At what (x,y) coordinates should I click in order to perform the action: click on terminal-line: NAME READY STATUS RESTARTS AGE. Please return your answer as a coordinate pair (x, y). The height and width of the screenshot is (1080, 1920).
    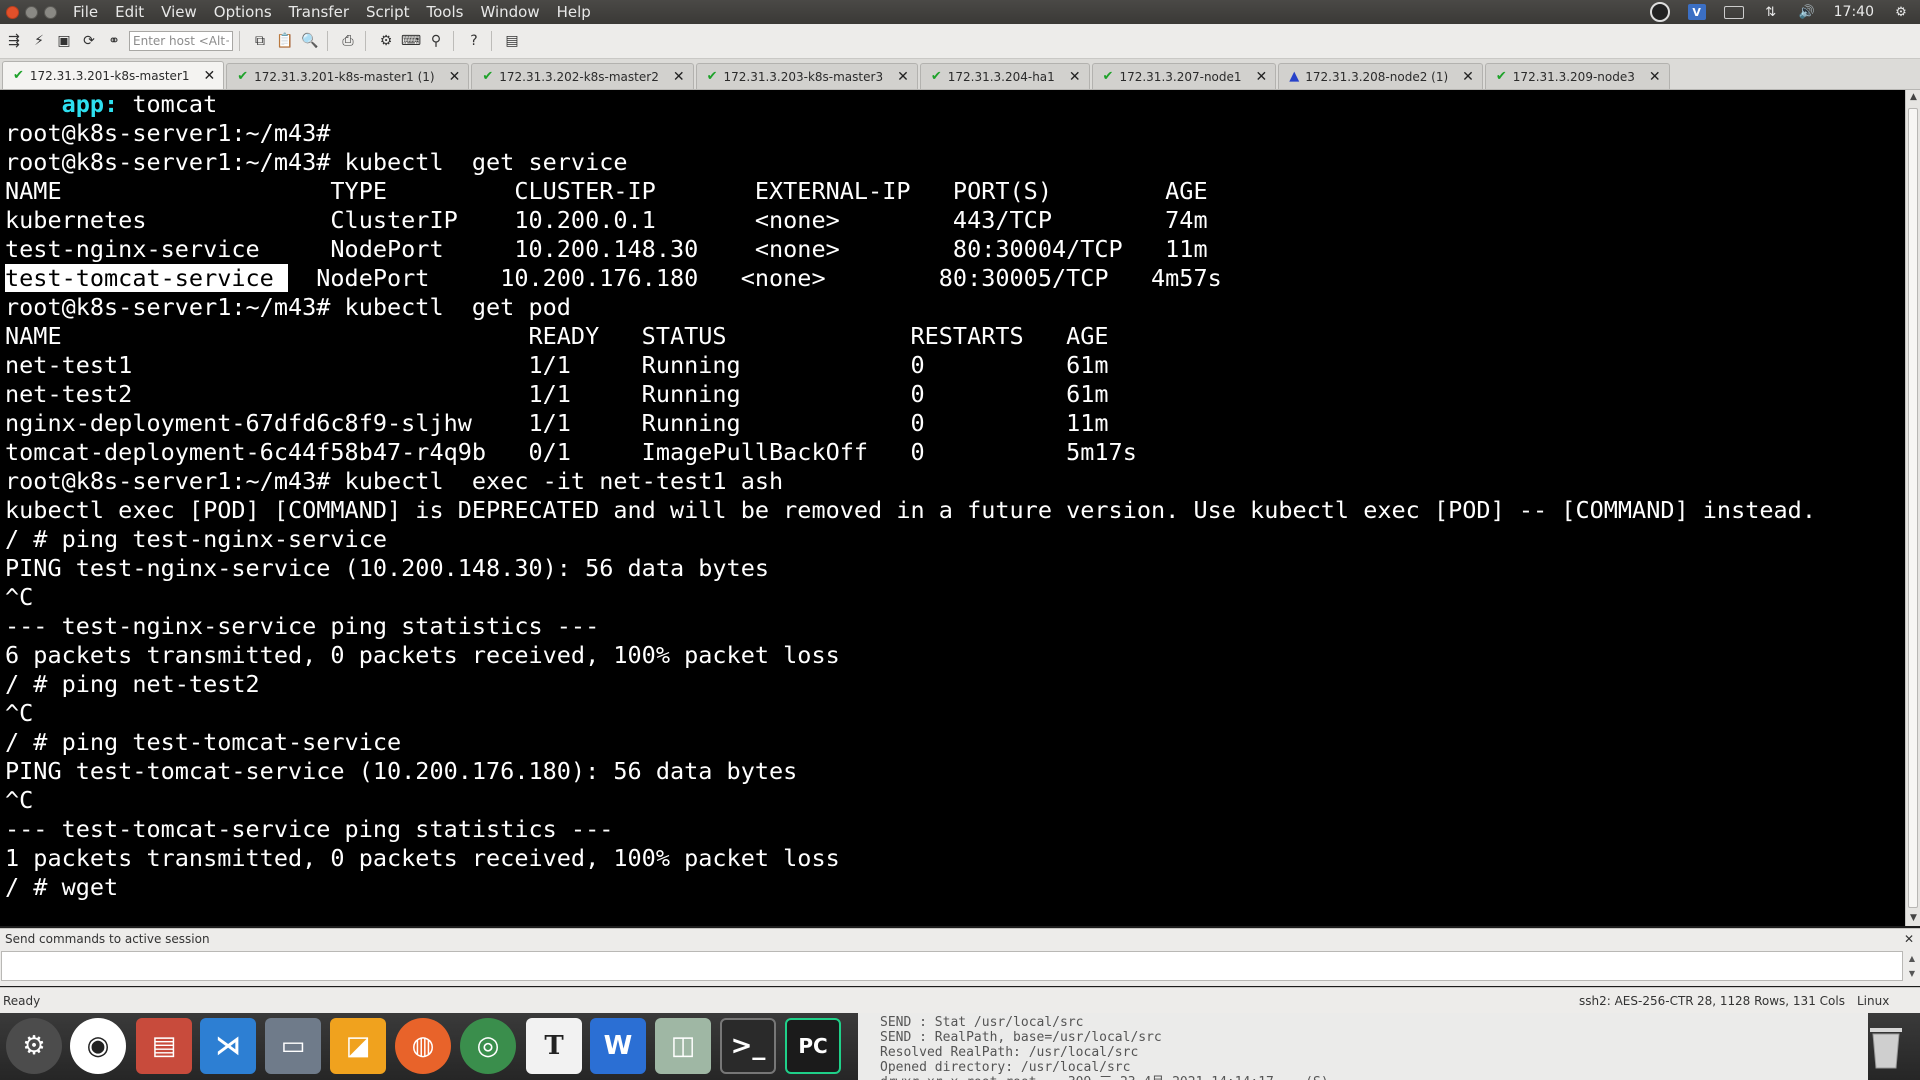
    Looking at the image, I should click on (955, 336).